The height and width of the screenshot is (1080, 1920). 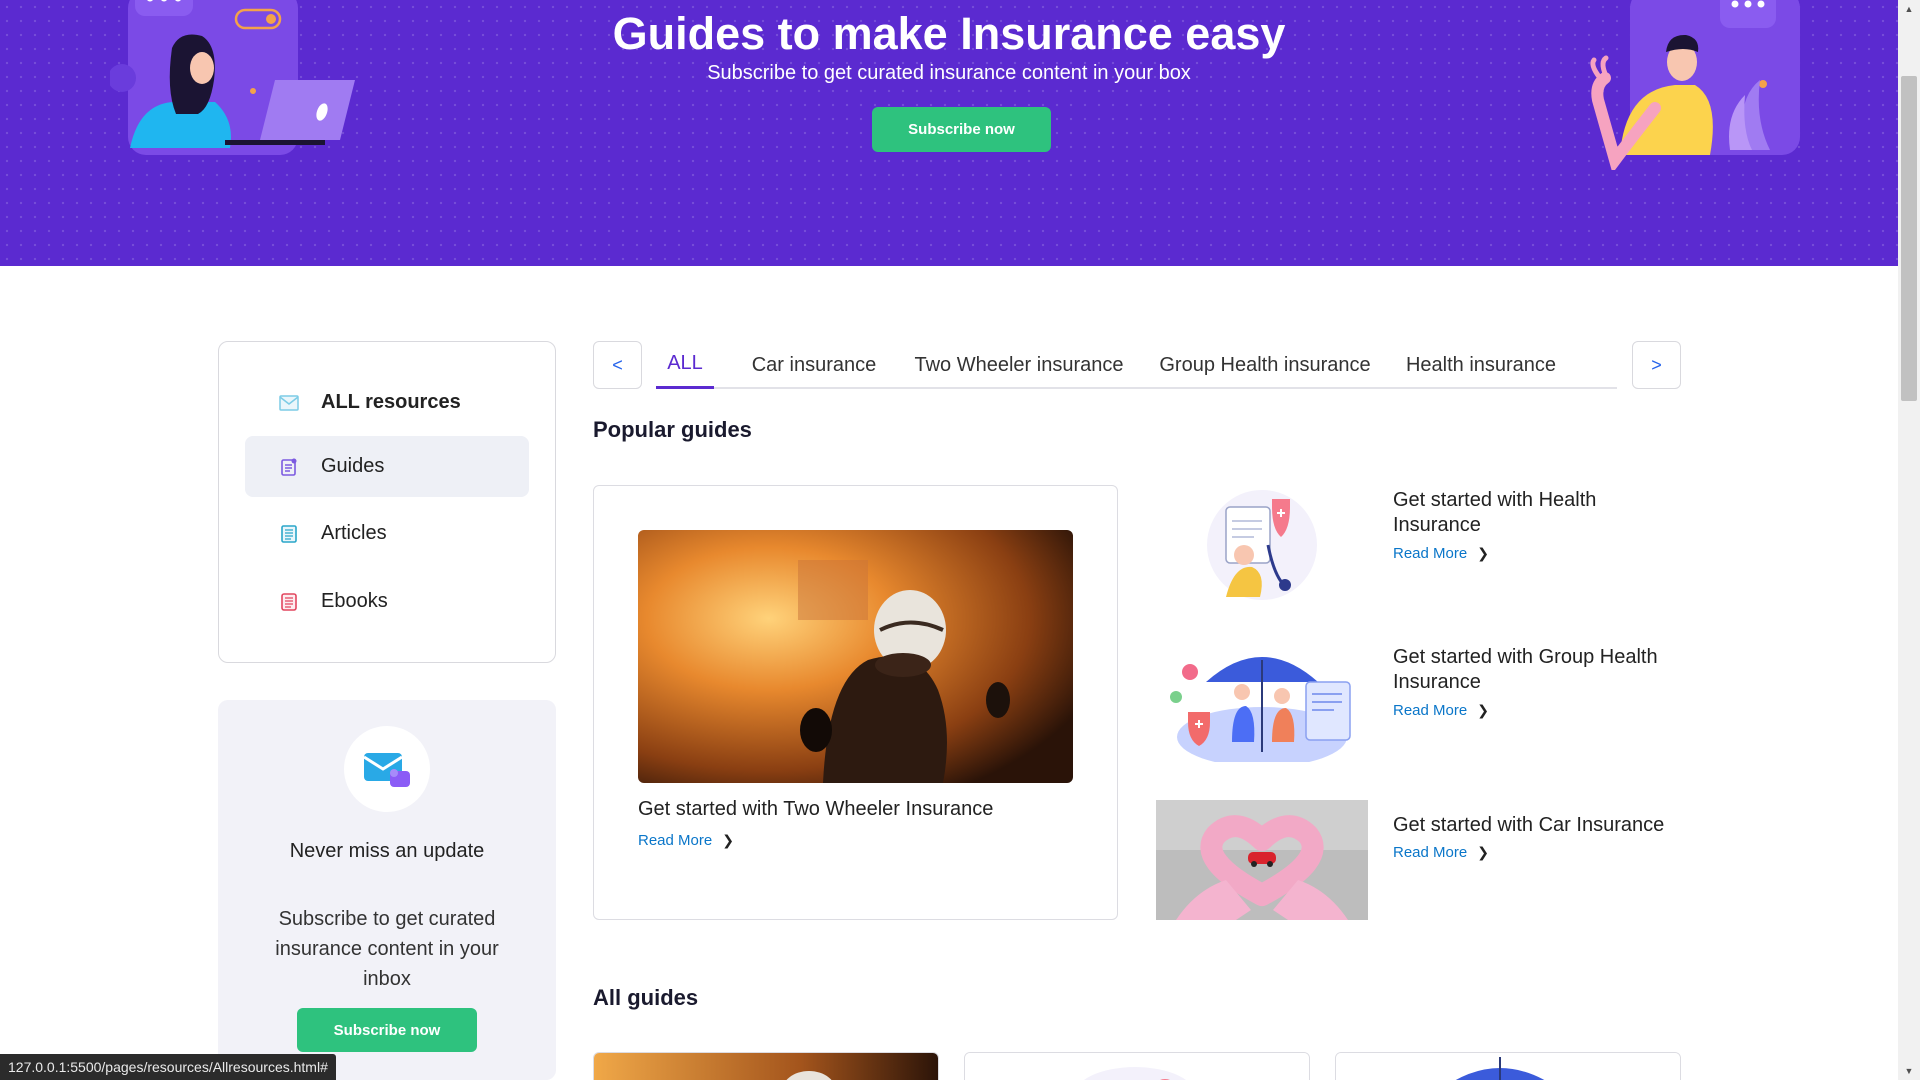 I want to click on tab-health-insurance: Health insurance, so click(x=1481, y=365).